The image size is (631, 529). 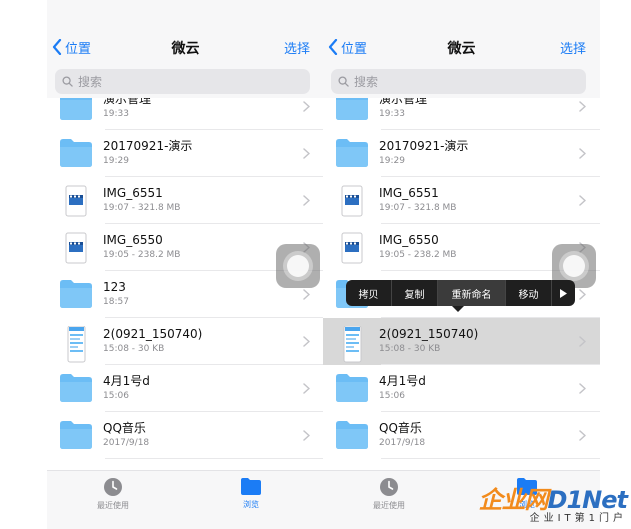 I want to click on menu-item-copy: 拷贝, so click(x=369, y=293).